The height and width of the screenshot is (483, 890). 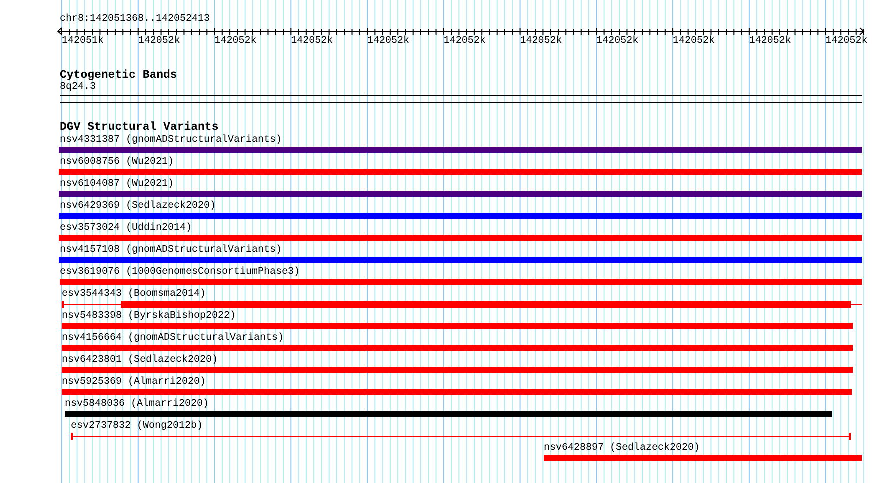 I want to click on track-title: DGV Structural Variants, so click(x=139, y=127).